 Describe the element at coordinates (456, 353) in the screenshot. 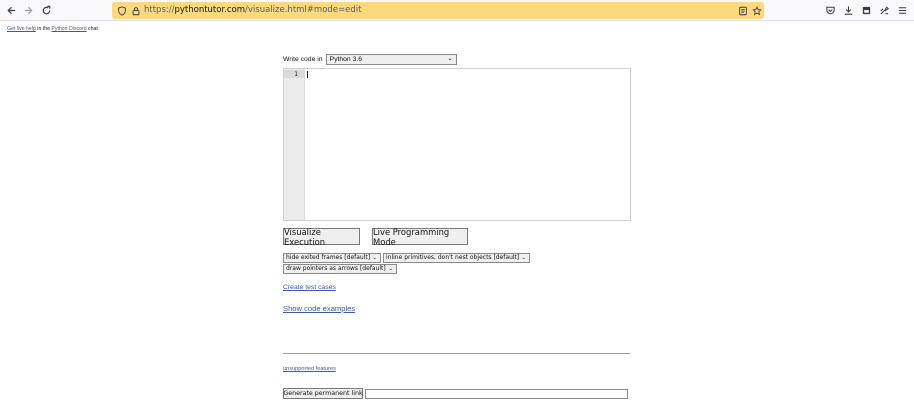

I see `divider` at that location.